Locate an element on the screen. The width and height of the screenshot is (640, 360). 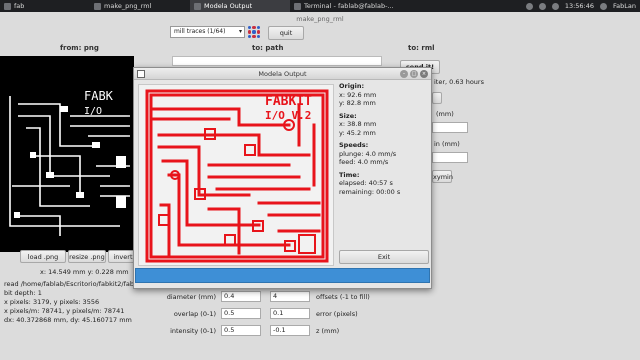
quit-button: quit is located at coordinates (286, 33).